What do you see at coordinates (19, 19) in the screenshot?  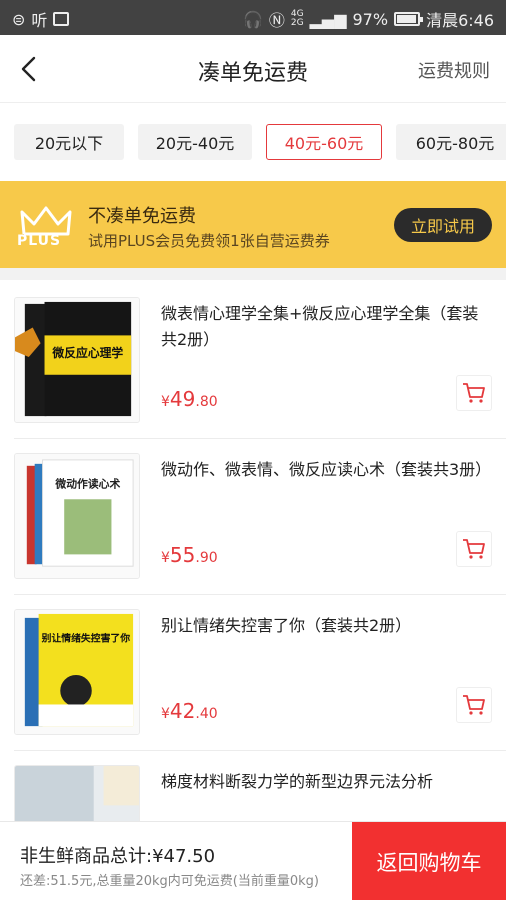 I see `alert-icon: ⊜` at bounding box center [19, 19].